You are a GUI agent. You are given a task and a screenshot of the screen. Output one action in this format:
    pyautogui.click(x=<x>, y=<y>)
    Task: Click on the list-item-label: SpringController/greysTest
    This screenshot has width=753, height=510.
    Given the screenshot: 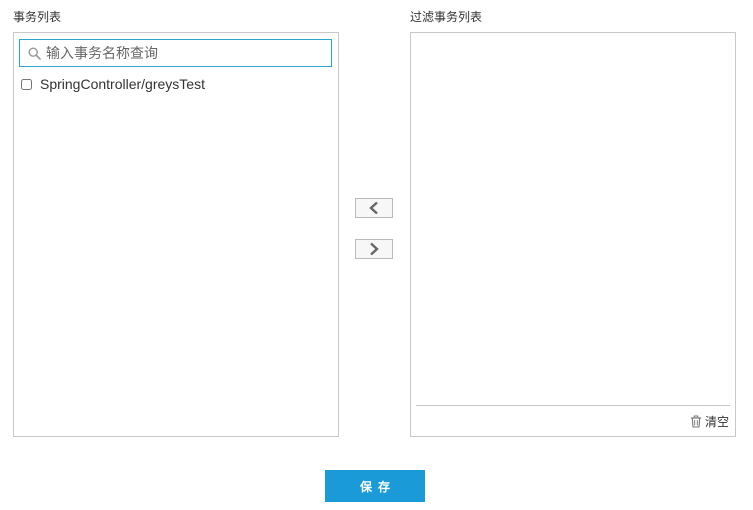 What is the action you would take?
    pyautogui.click(x=122, y=84)
    